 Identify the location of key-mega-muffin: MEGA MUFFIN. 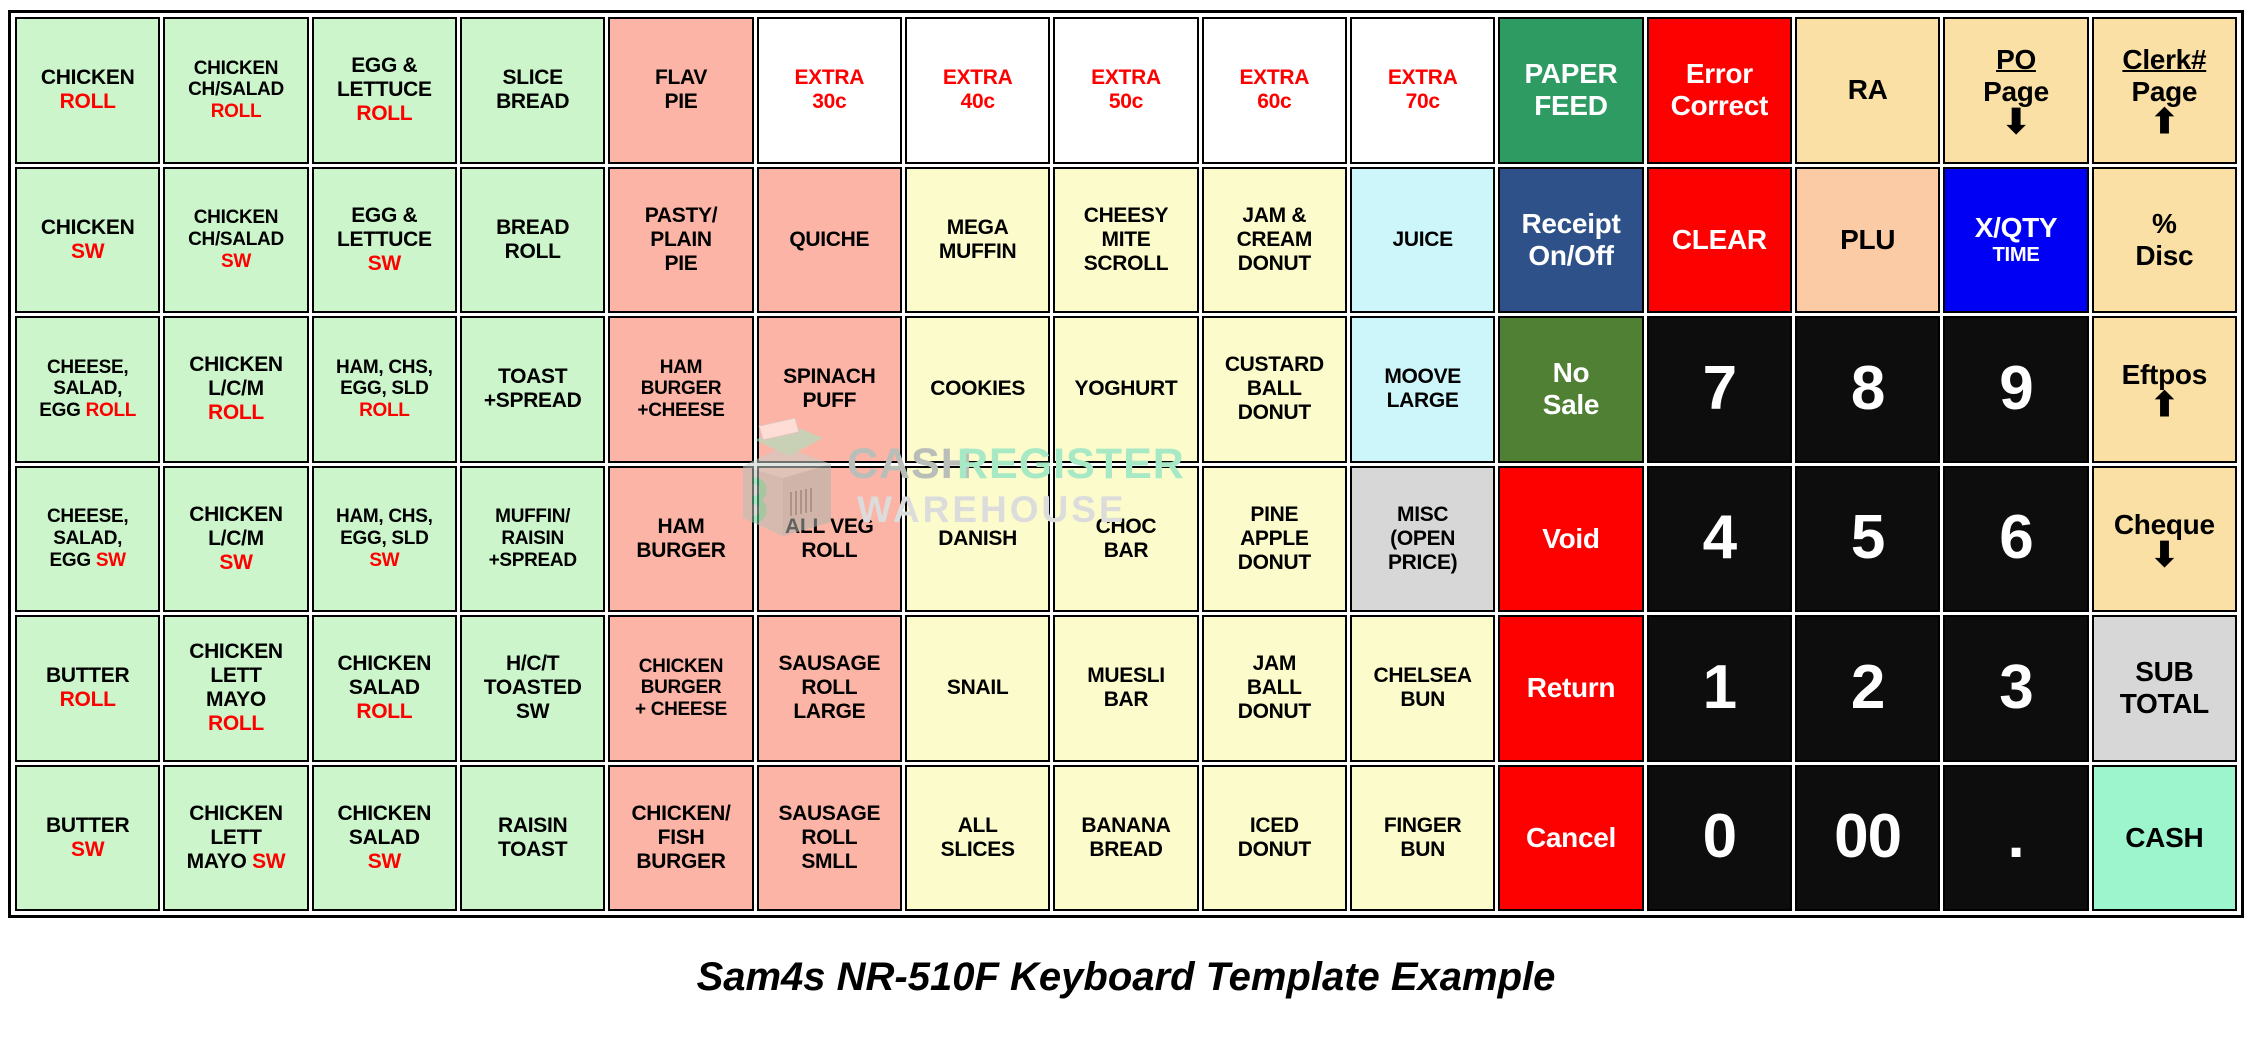
(977, 239).